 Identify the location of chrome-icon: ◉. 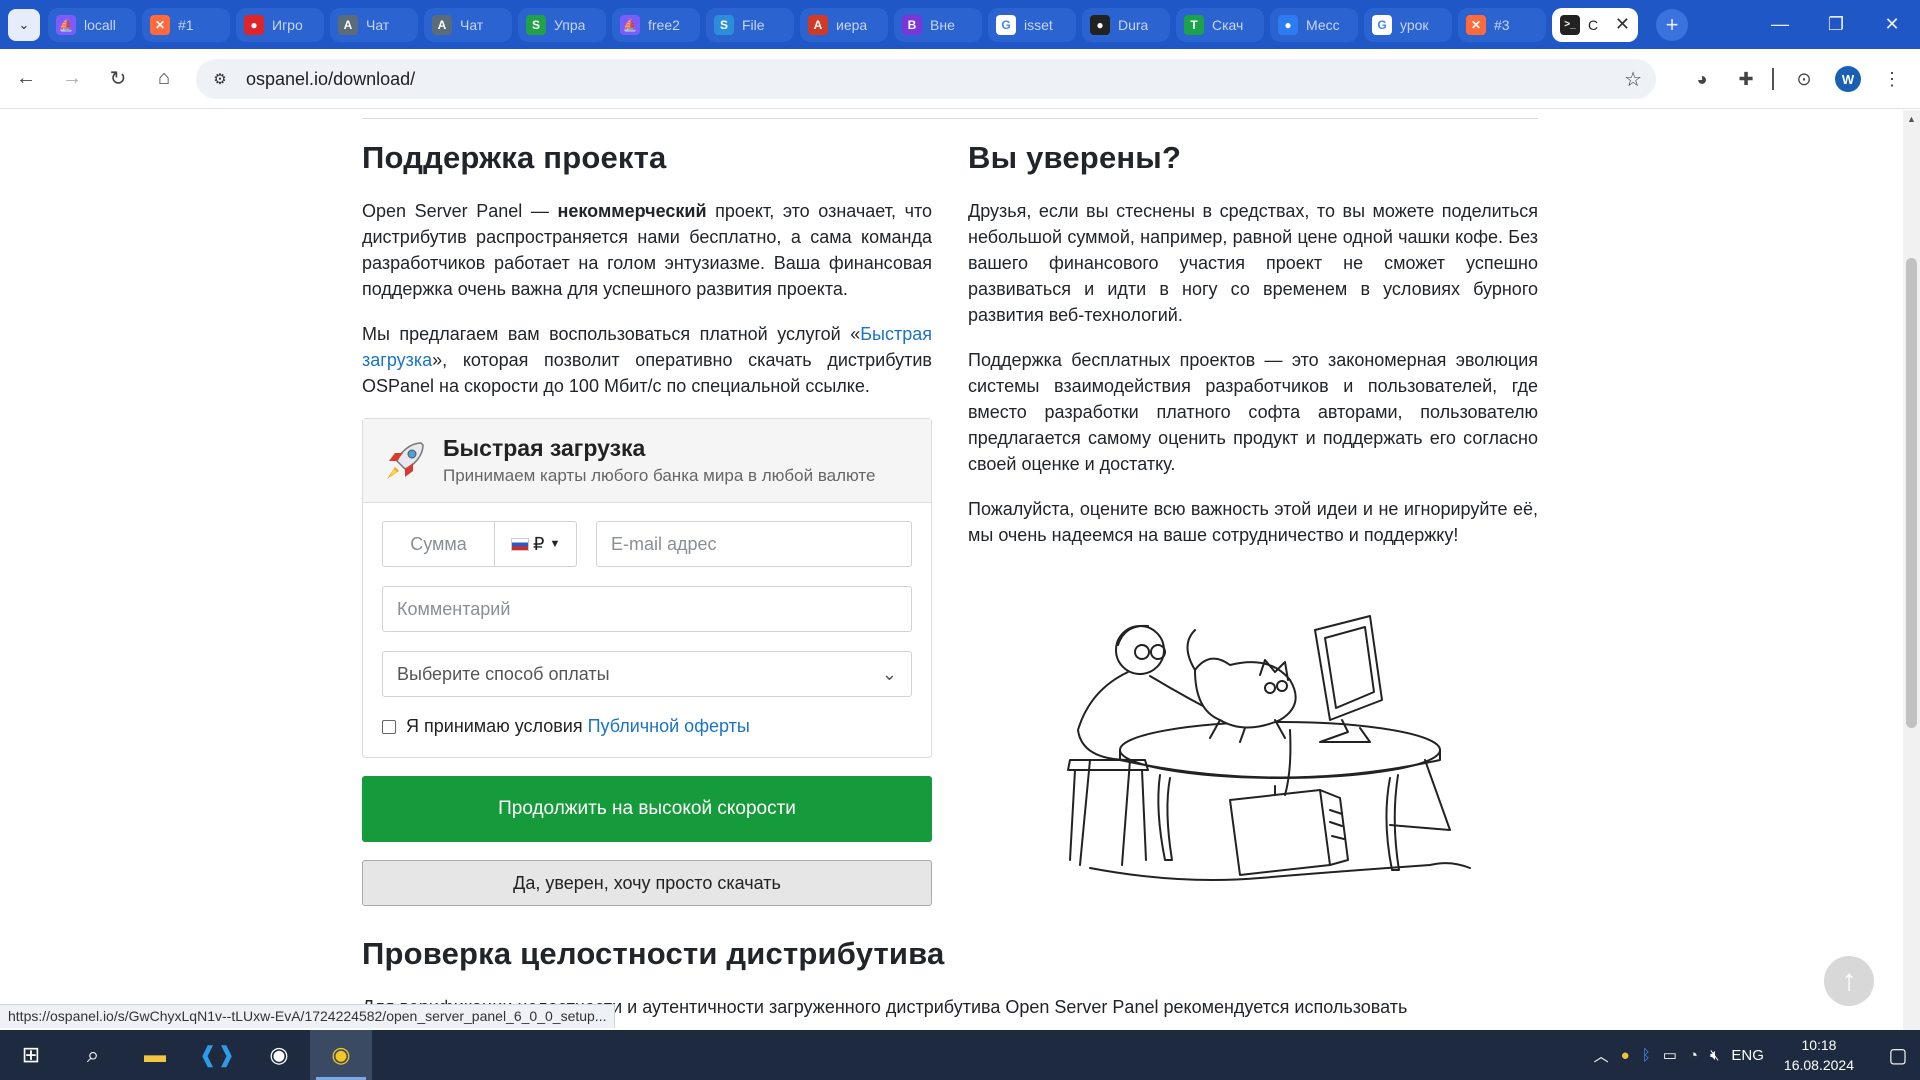
(341, 1055).